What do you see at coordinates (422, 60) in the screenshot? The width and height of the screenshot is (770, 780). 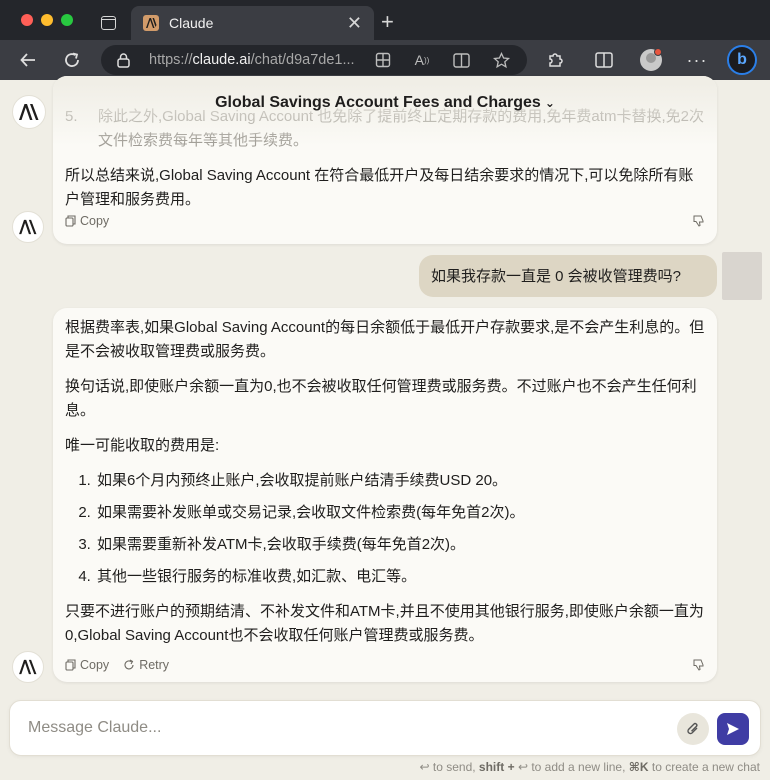 I see `read-aloud-icon: A))` at bounding box center [422, 60].